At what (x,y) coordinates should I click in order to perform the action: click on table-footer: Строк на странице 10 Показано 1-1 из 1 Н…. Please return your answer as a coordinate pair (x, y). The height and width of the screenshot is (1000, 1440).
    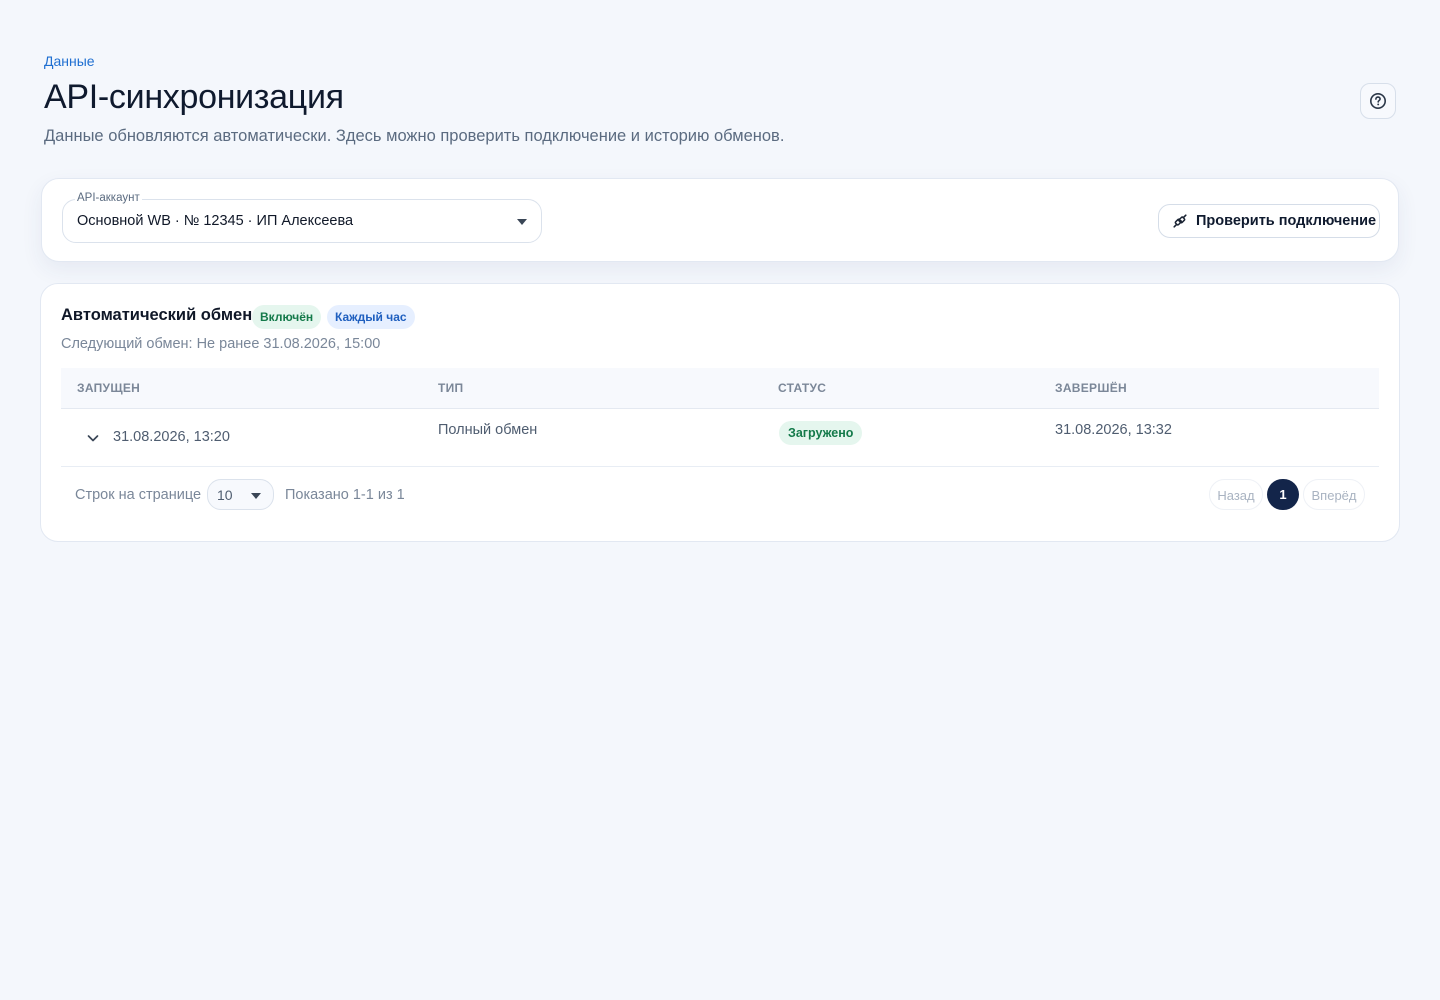
    Looking at the image, I should click on (720, 495).